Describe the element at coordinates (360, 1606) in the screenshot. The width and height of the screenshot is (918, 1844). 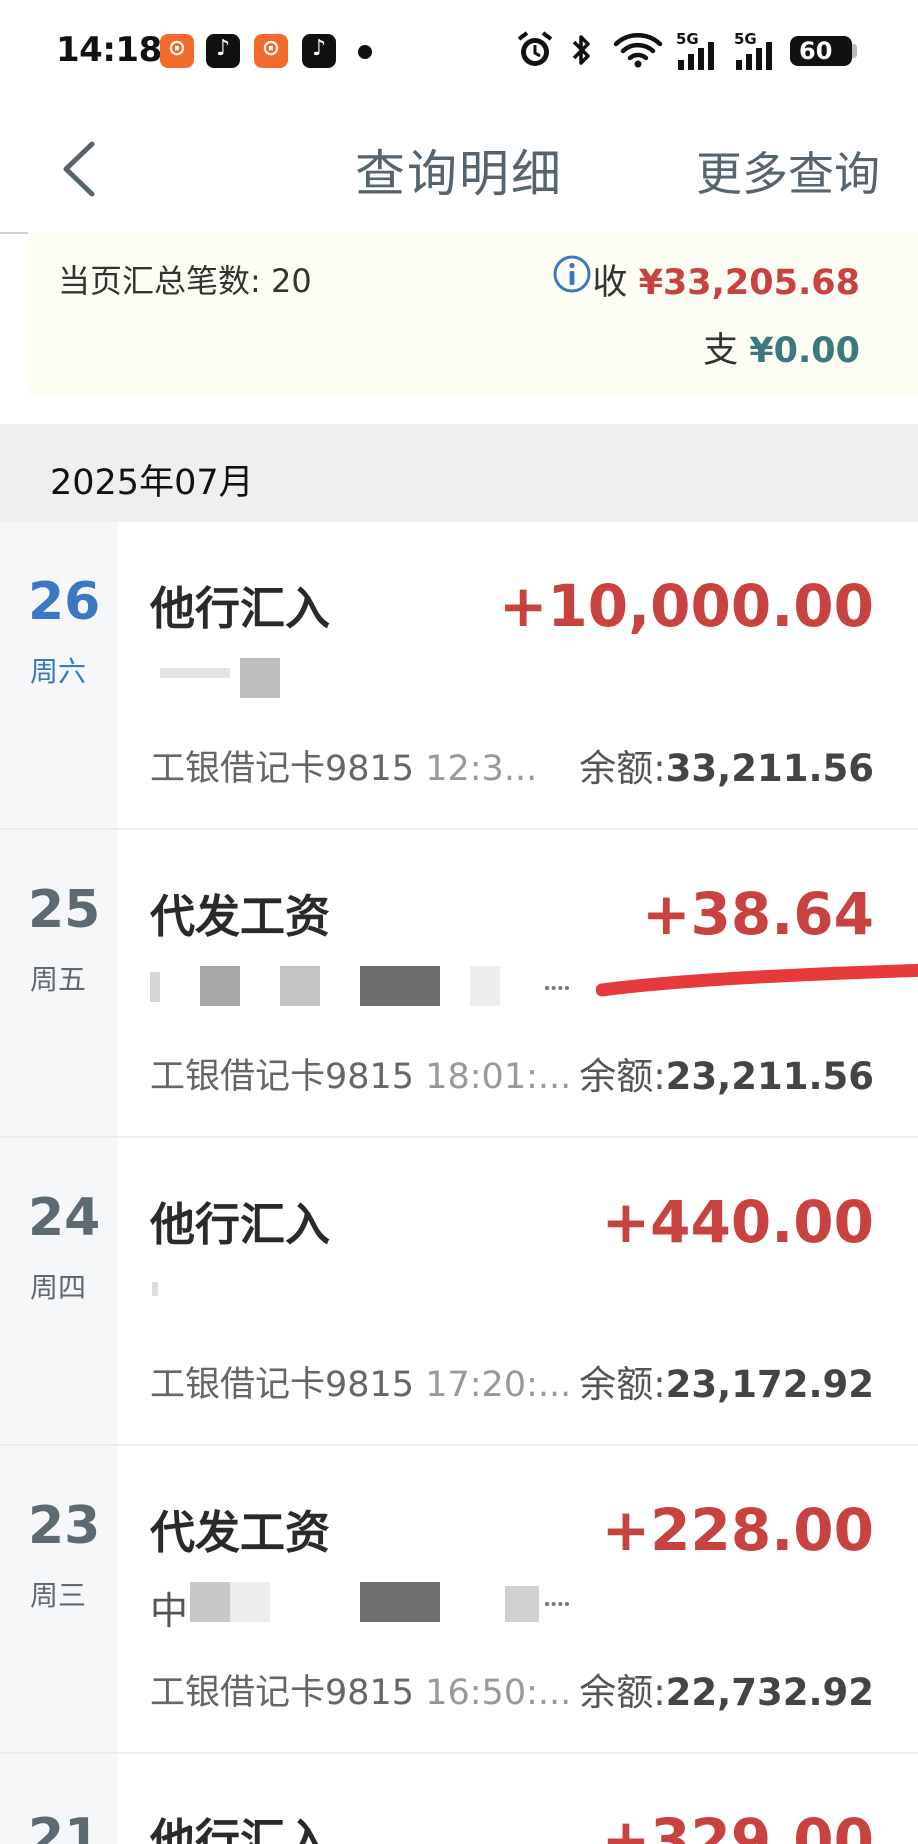
I see `transaction-description: 中` at that location.